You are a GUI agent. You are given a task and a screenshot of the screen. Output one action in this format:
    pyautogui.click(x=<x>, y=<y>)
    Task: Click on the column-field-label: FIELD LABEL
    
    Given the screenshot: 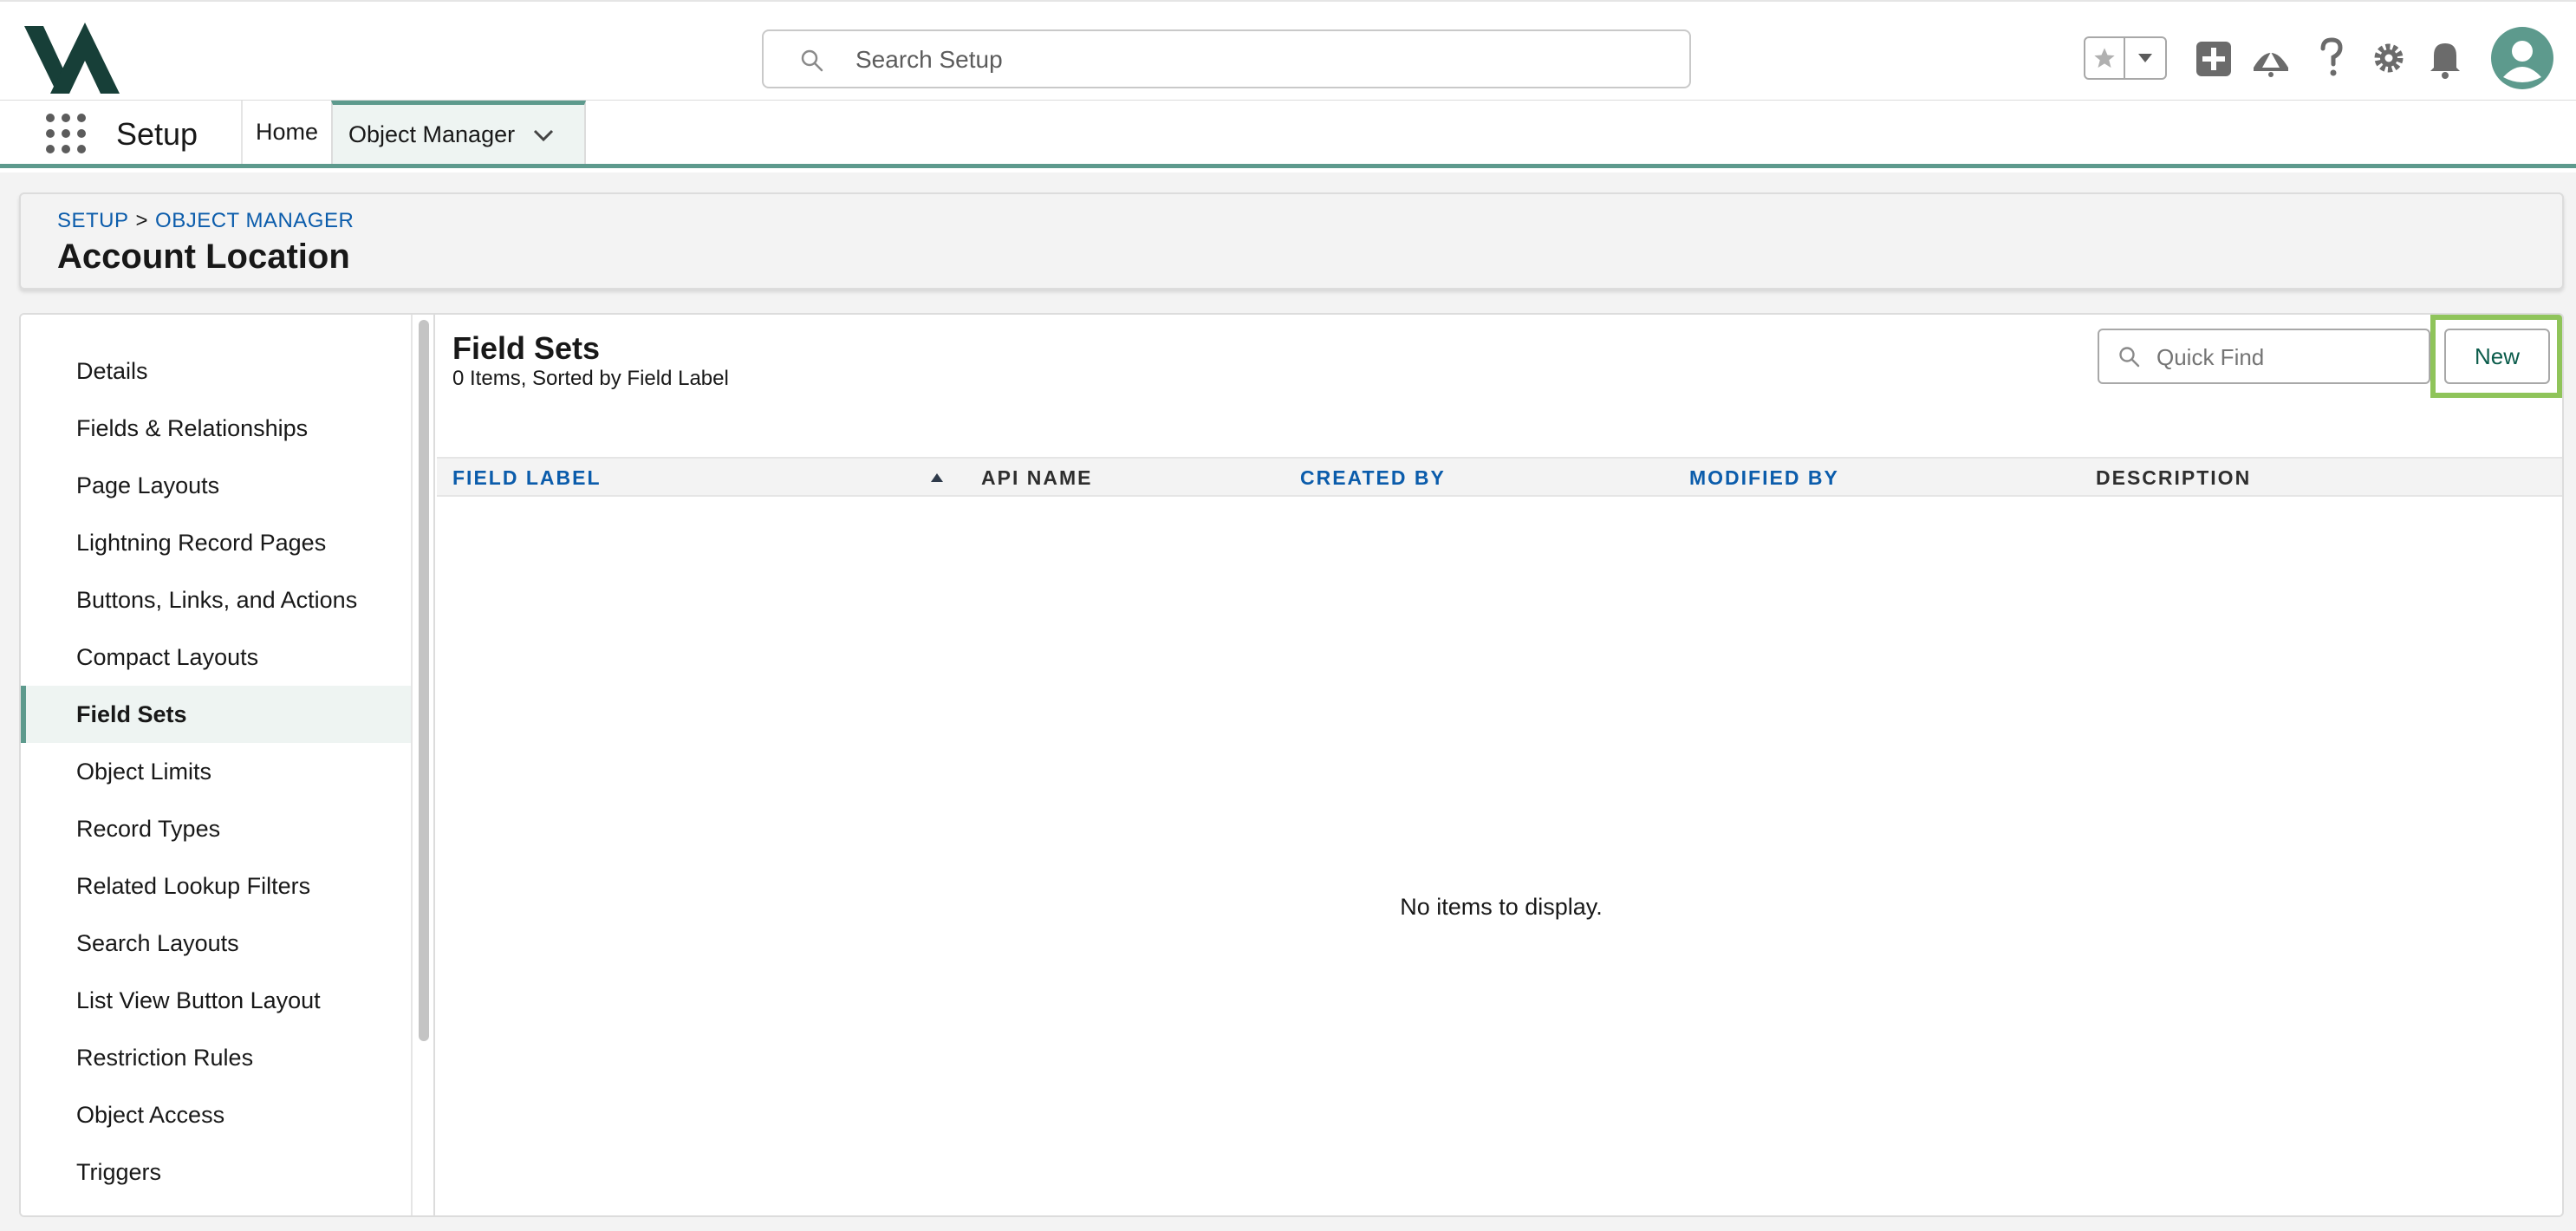 What is the action you would take?
    pyautogui.click(x=527, y=478)
    